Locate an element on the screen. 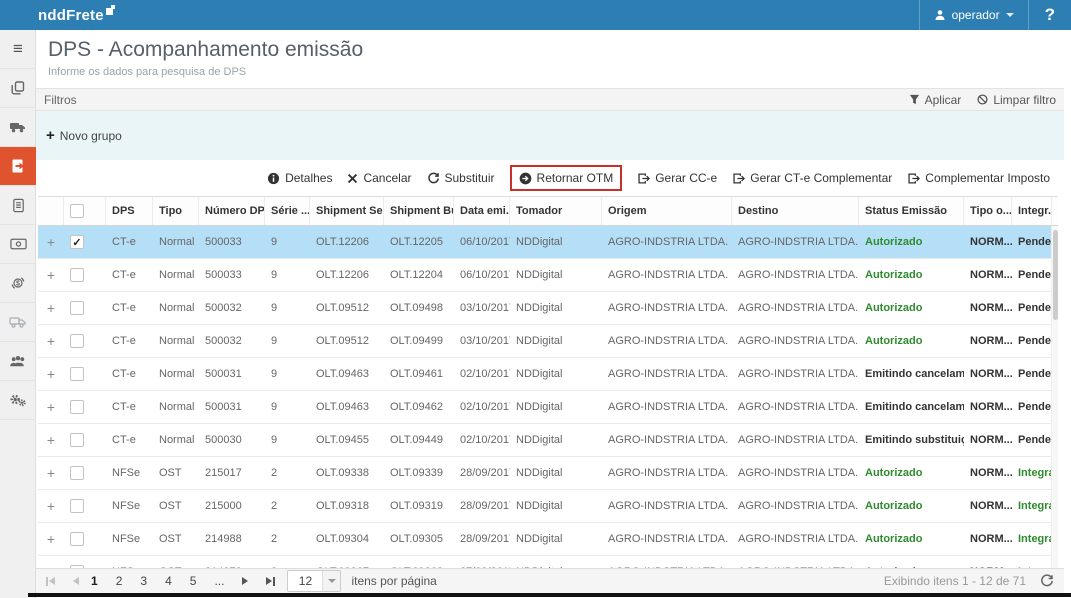 The height and width of the screenshot is (598, 1071). gerar-cce-button: Gerar CC-e is located at coordinates (677, 178).